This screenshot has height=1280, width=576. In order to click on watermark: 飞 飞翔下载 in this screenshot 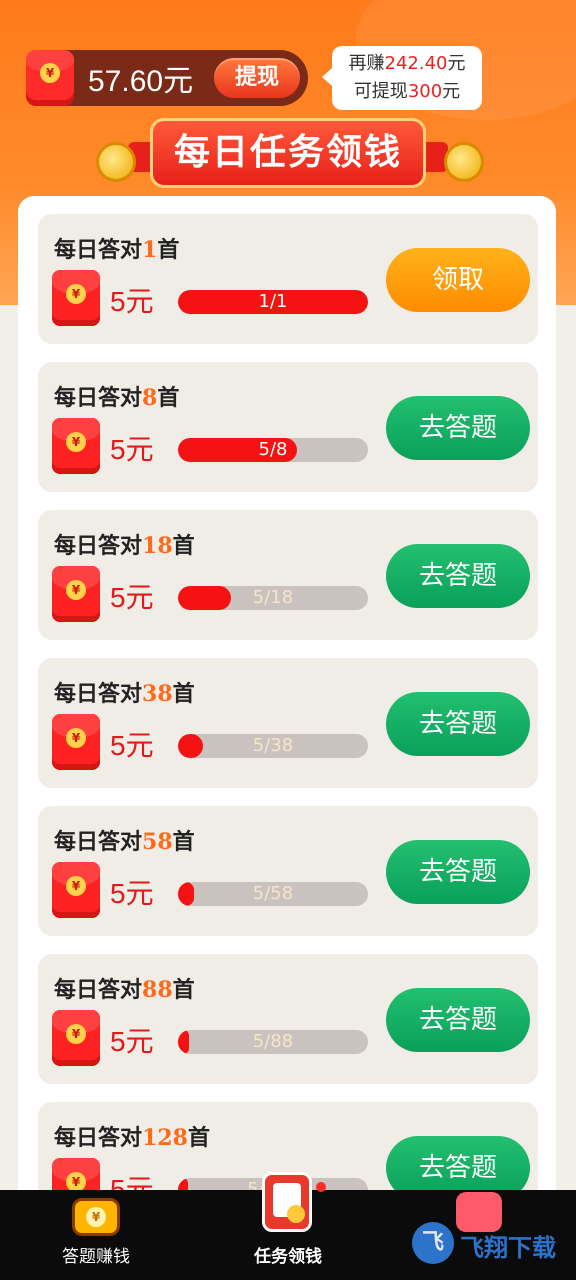, I will do `click(492, 1247)`.